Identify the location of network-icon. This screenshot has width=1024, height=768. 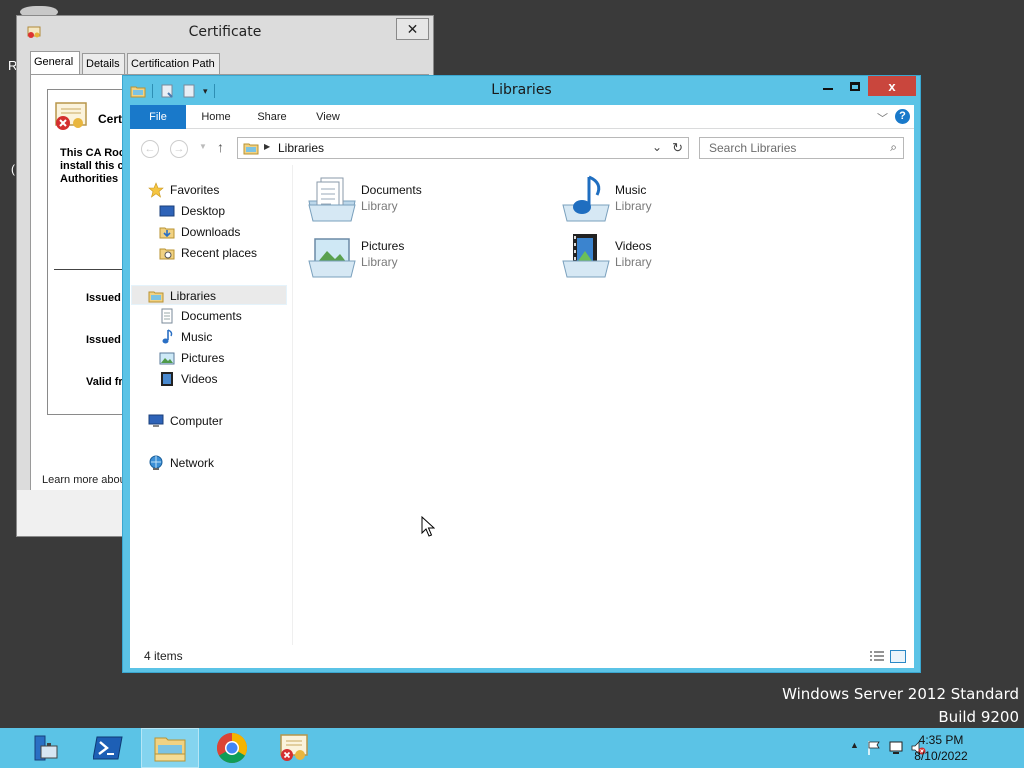
(156, 462).